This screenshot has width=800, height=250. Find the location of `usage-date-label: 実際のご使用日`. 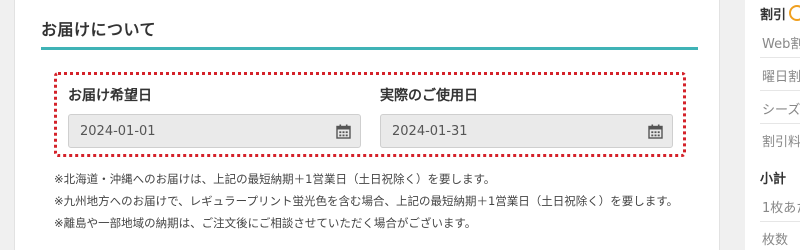

usage-date-label: 実際のご使用日 is located at coordinates (429, 96).